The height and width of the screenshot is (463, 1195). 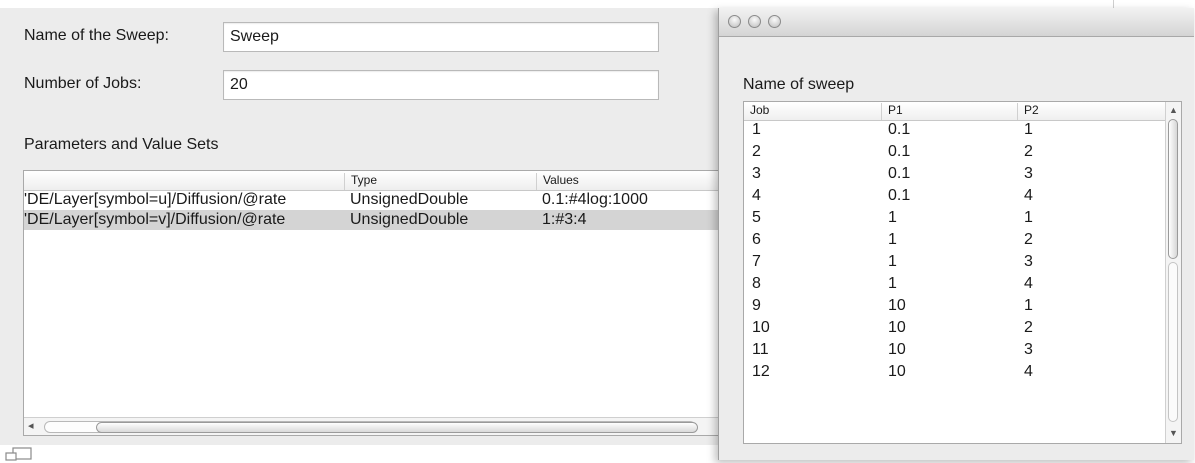 What do you see at coordinates (756, 305) in the screenshot?
I see `job-cell: 9` at bounding box center [756, 305].